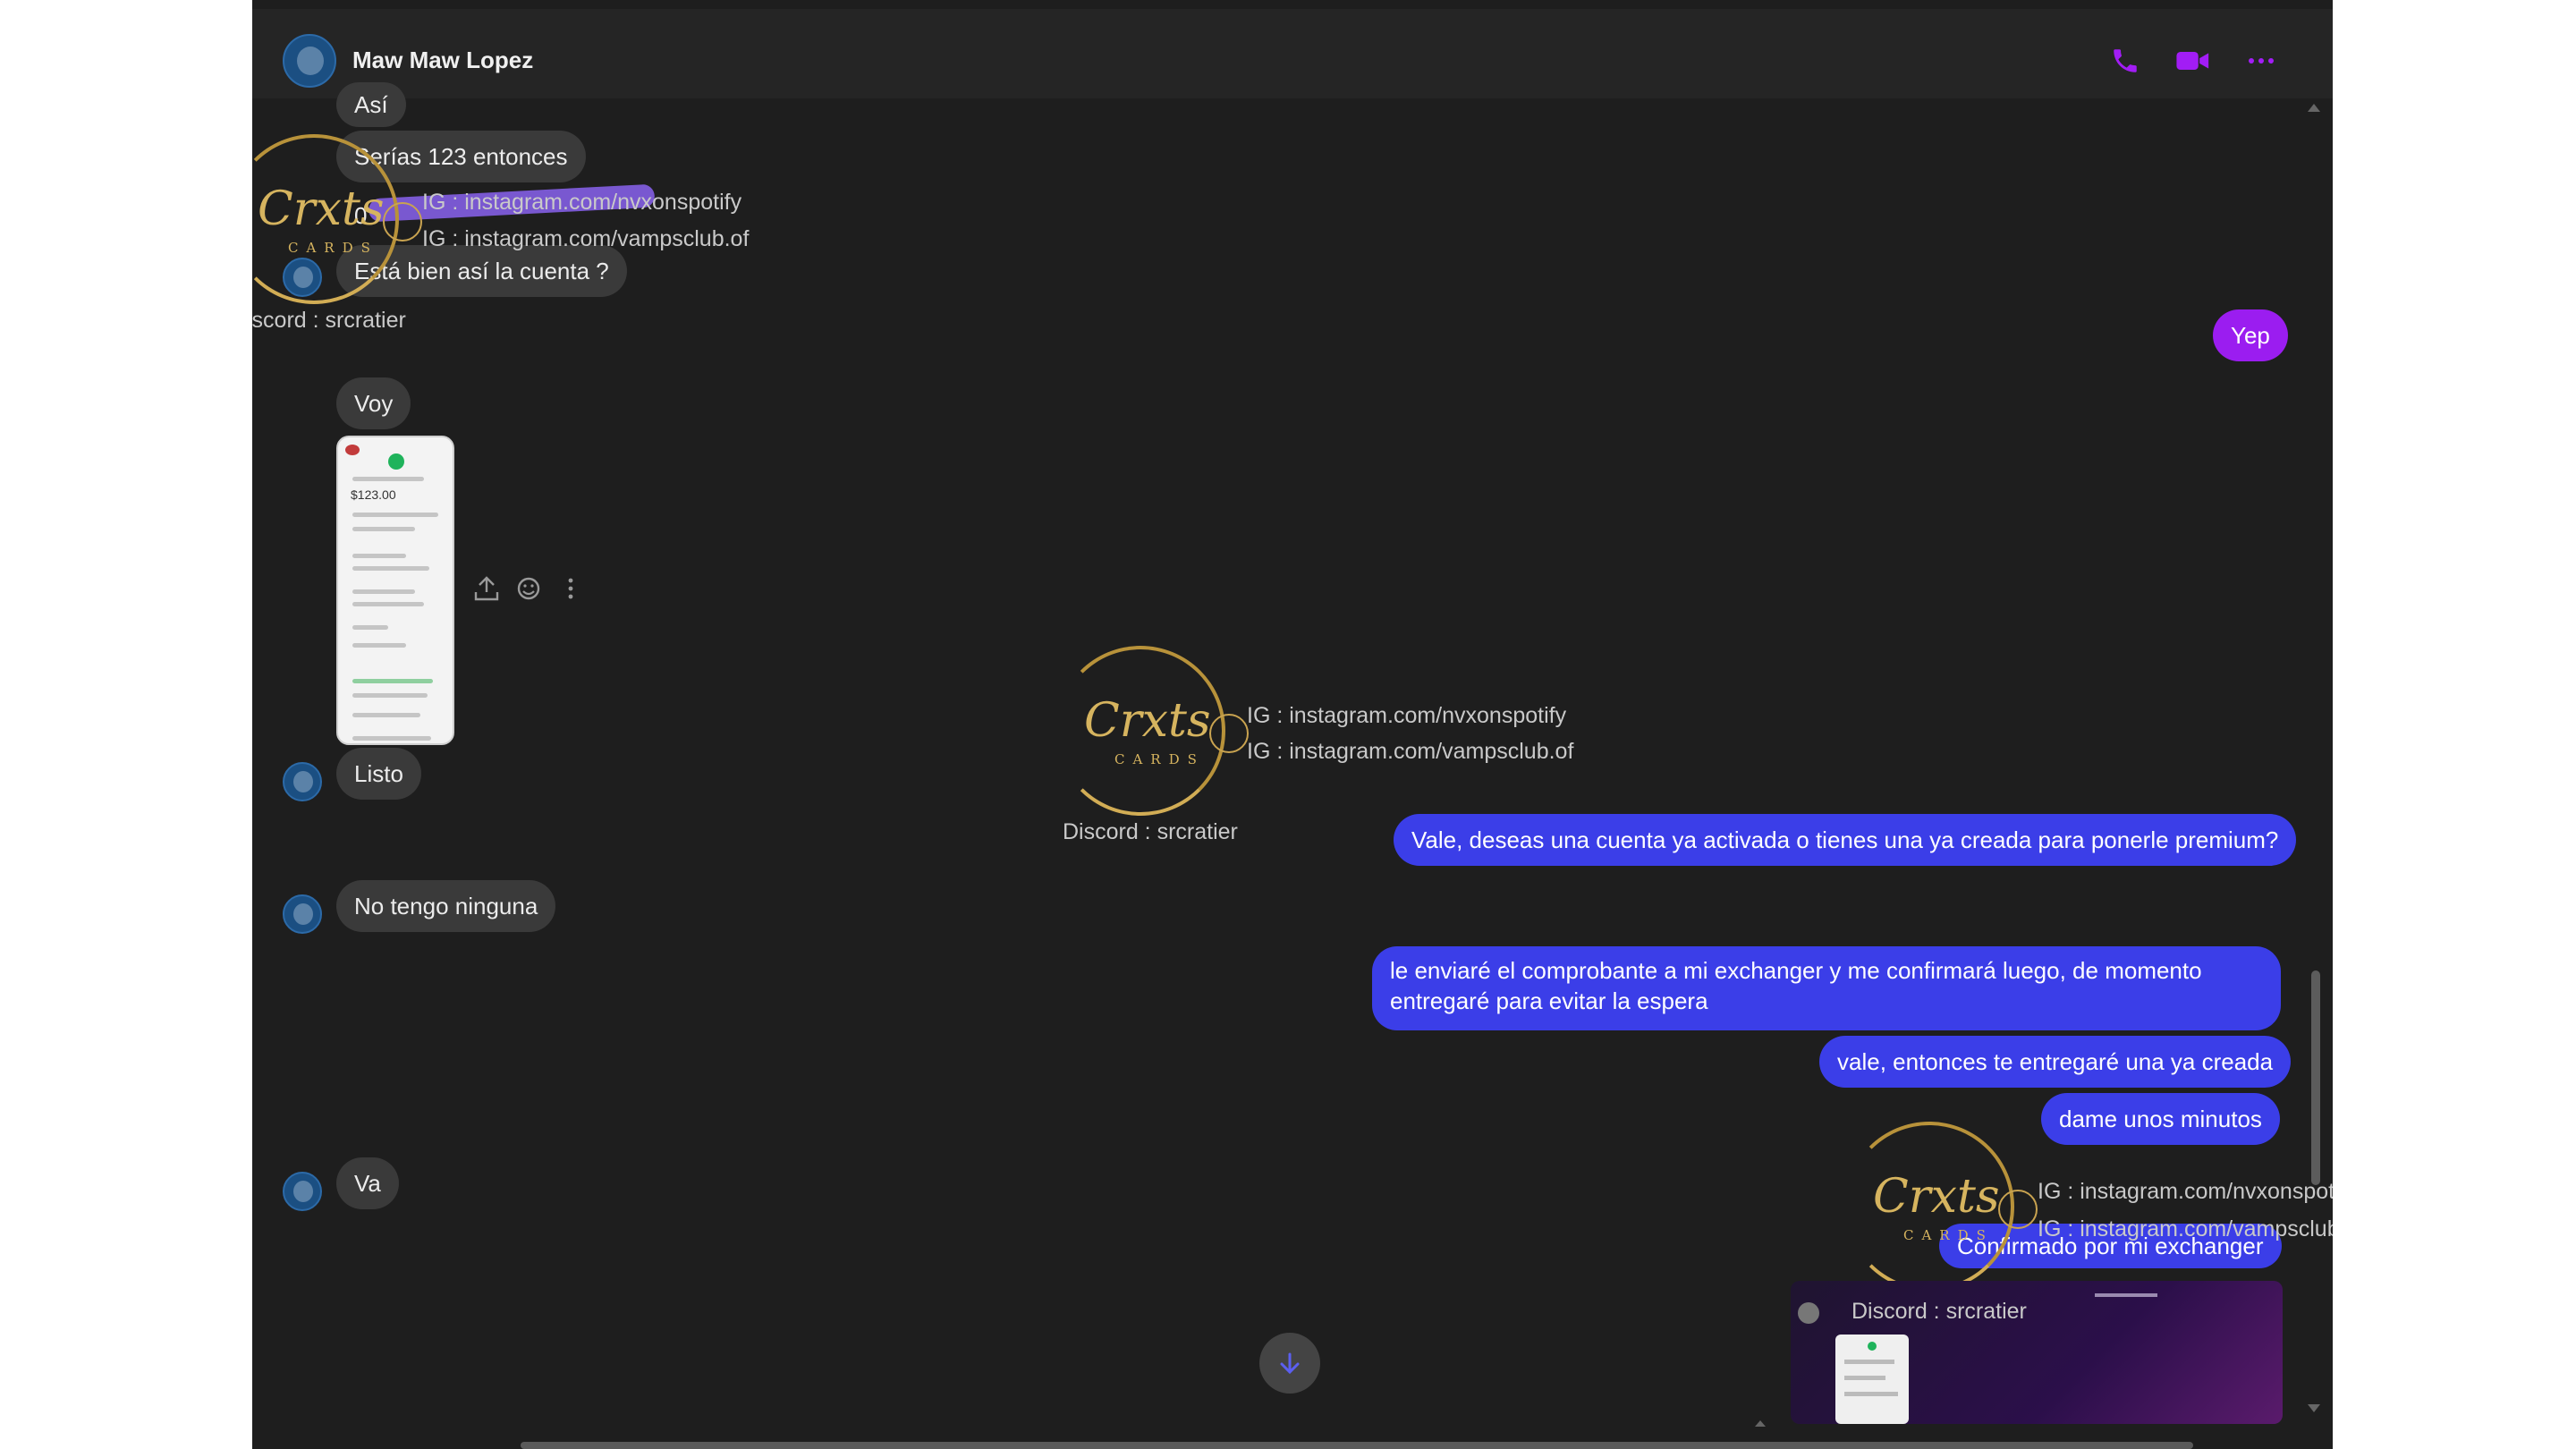 The image size is (2576, 1449). Describe the element at coordinates (2314, 1408) in the screenshot. I see `scroll-down-arrow` at that location.